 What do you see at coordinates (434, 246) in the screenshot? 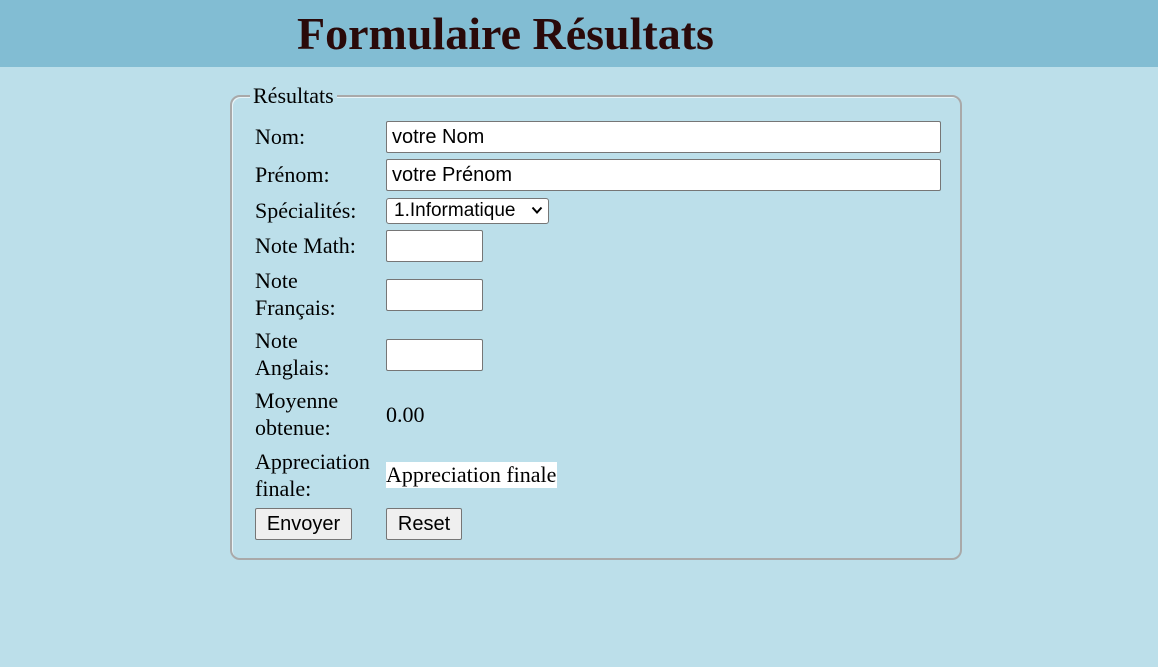
I see `note-math-input` at bounding box center [434, 246].